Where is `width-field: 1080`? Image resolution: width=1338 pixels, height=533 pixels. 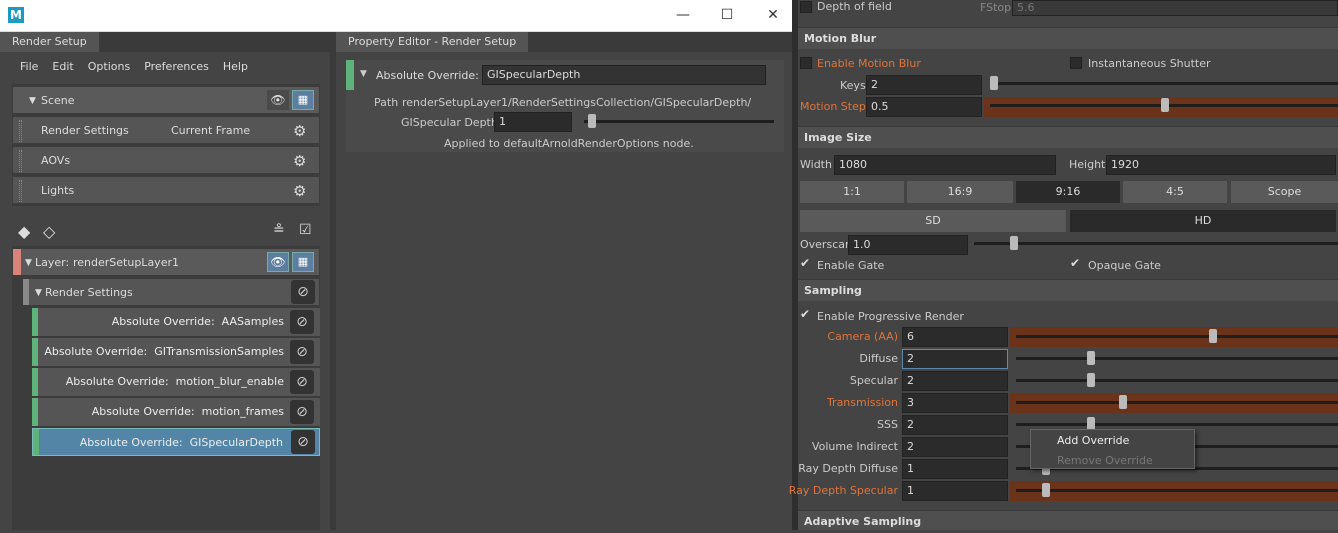
width-field: 1080 is located at coordinates (945, 165).